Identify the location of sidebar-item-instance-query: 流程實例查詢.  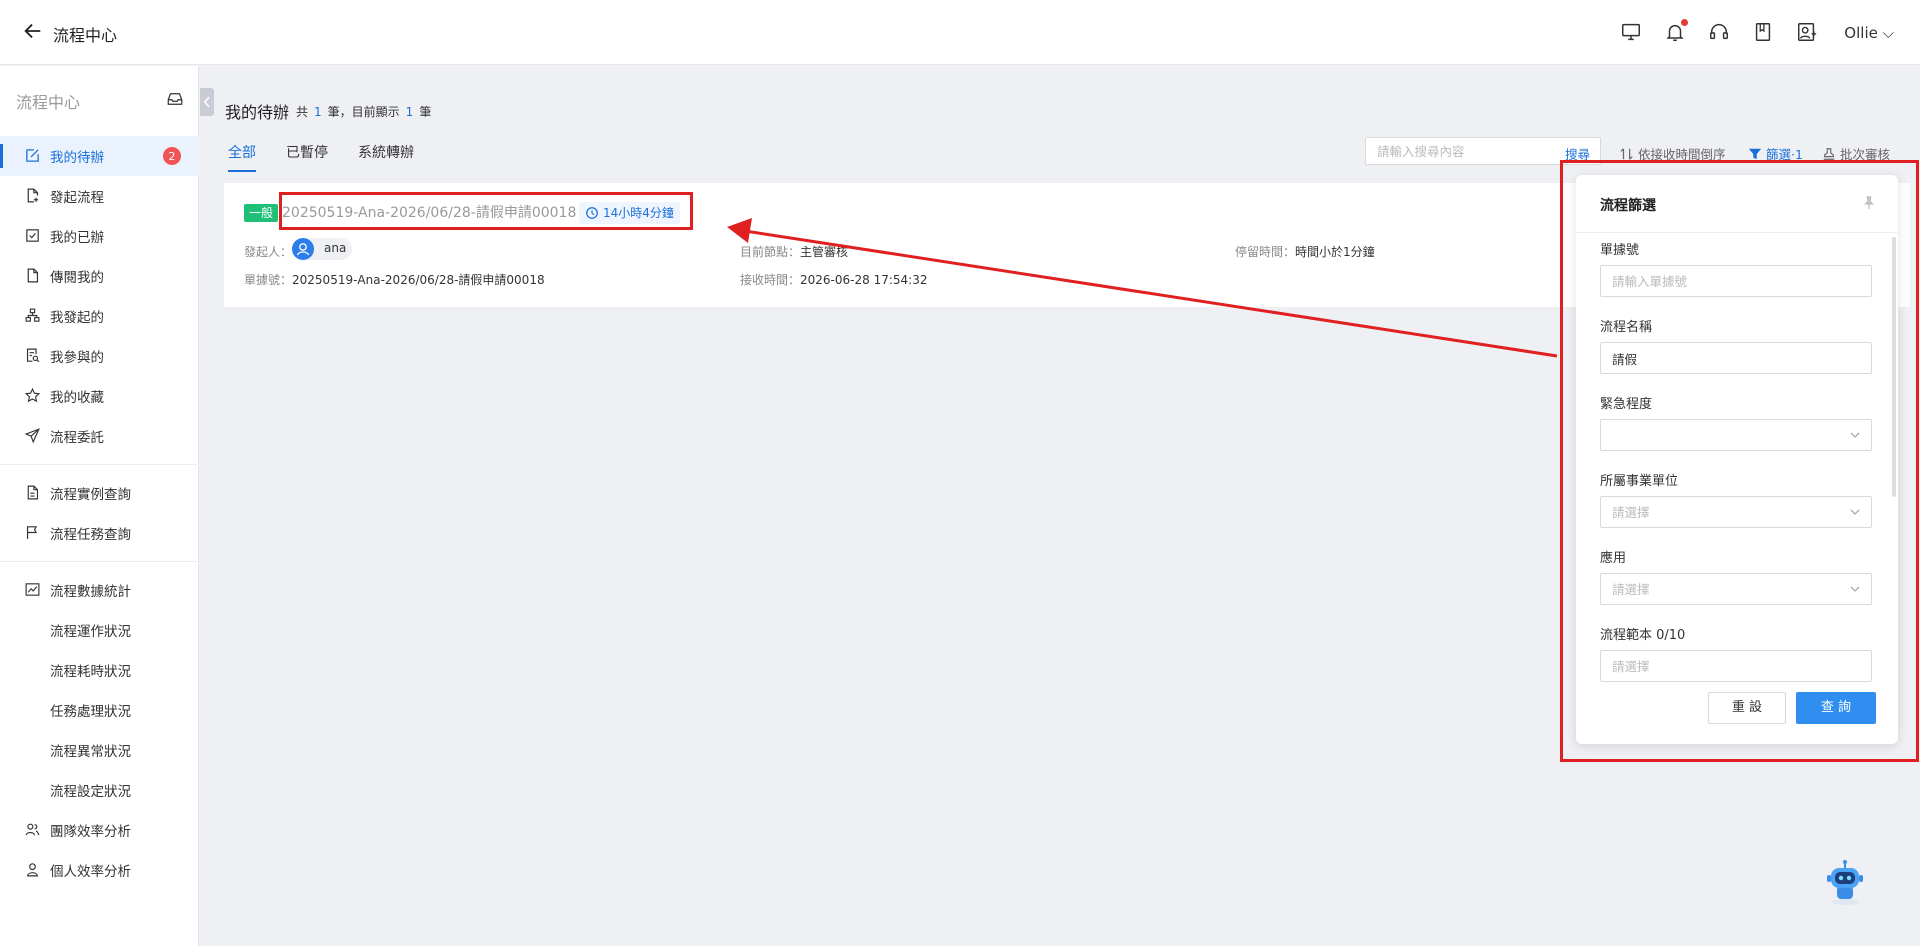
(99, 493).